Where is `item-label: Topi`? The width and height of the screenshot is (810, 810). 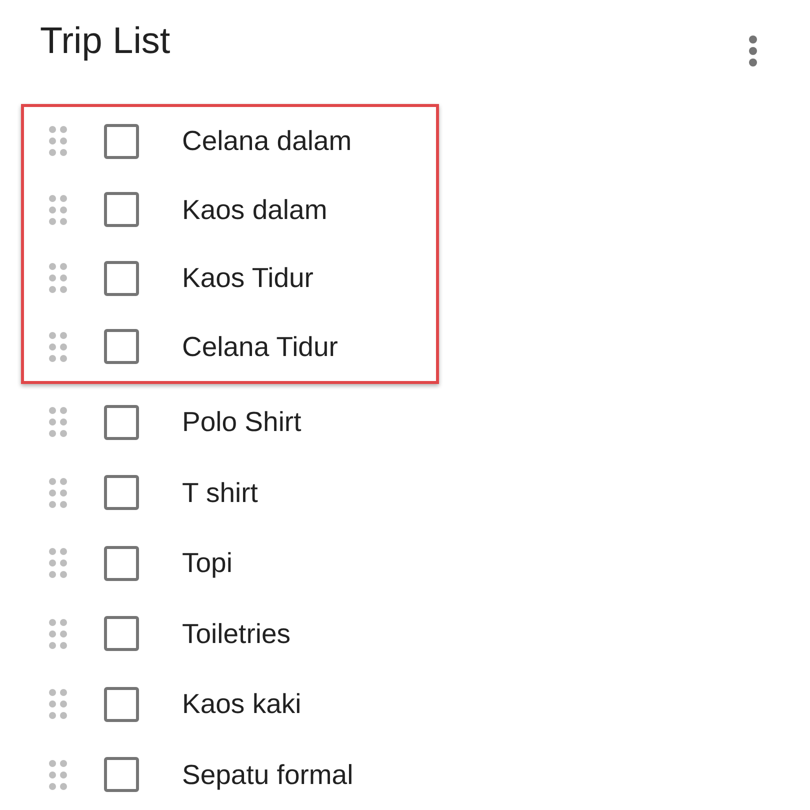
item-label: Topi is located at coordinates (207, 563).